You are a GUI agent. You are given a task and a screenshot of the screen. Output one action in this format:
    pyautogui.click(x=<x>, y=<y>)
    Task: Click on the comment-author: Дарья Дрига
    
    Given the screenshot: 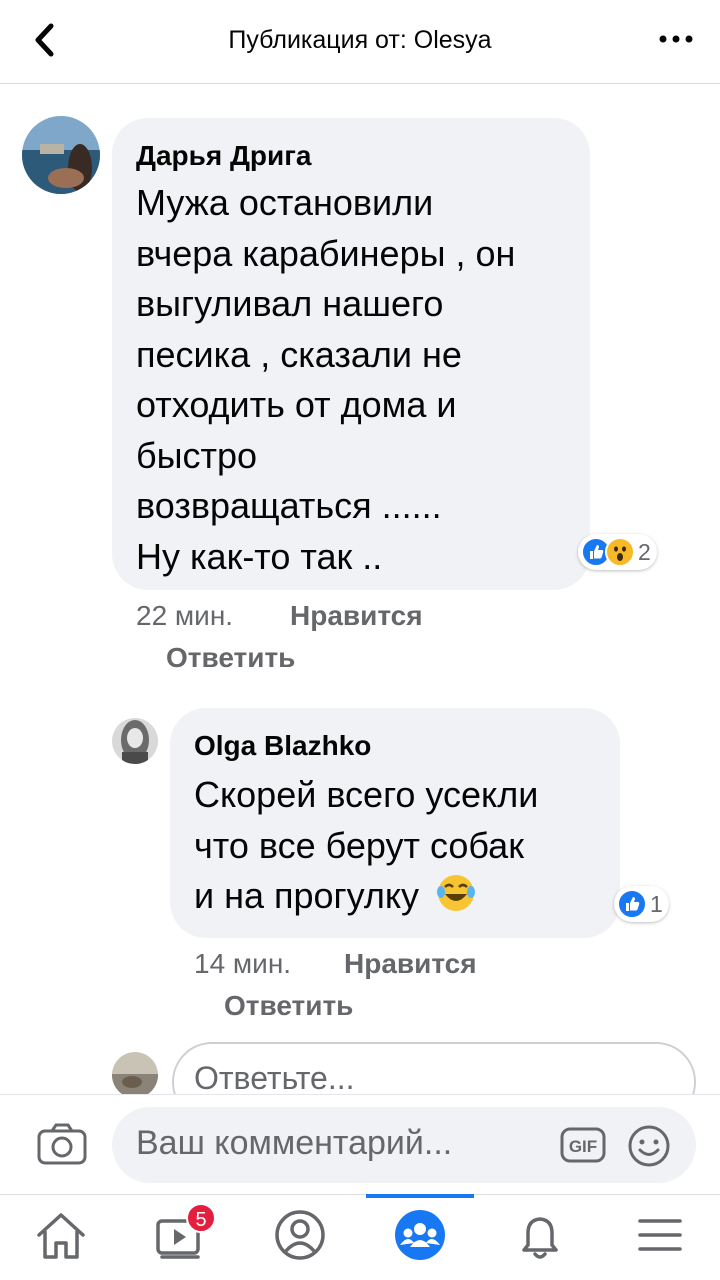 What is the action you would take?
    pyautogui.click(x=223, y=156)
    